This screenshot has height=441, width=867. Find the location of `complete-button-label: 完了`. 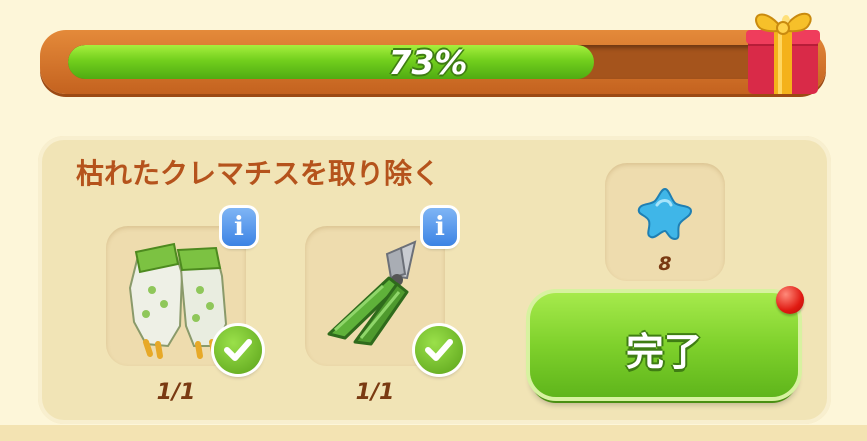

complete-button-label: 完了 is located at coordinates (663, 352).